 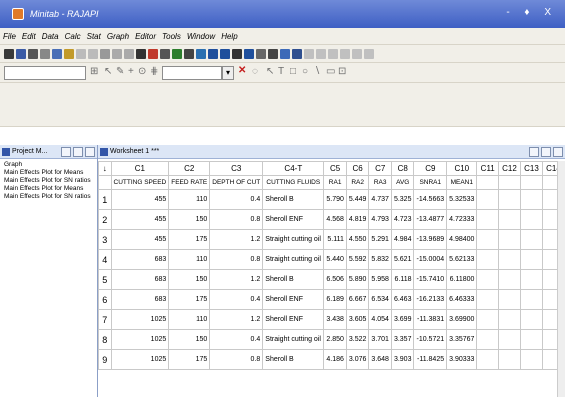 What do you see at coordinates (430, 168) in the screenshot?
I see `column-header: C9` at bounding box center [430, 168].